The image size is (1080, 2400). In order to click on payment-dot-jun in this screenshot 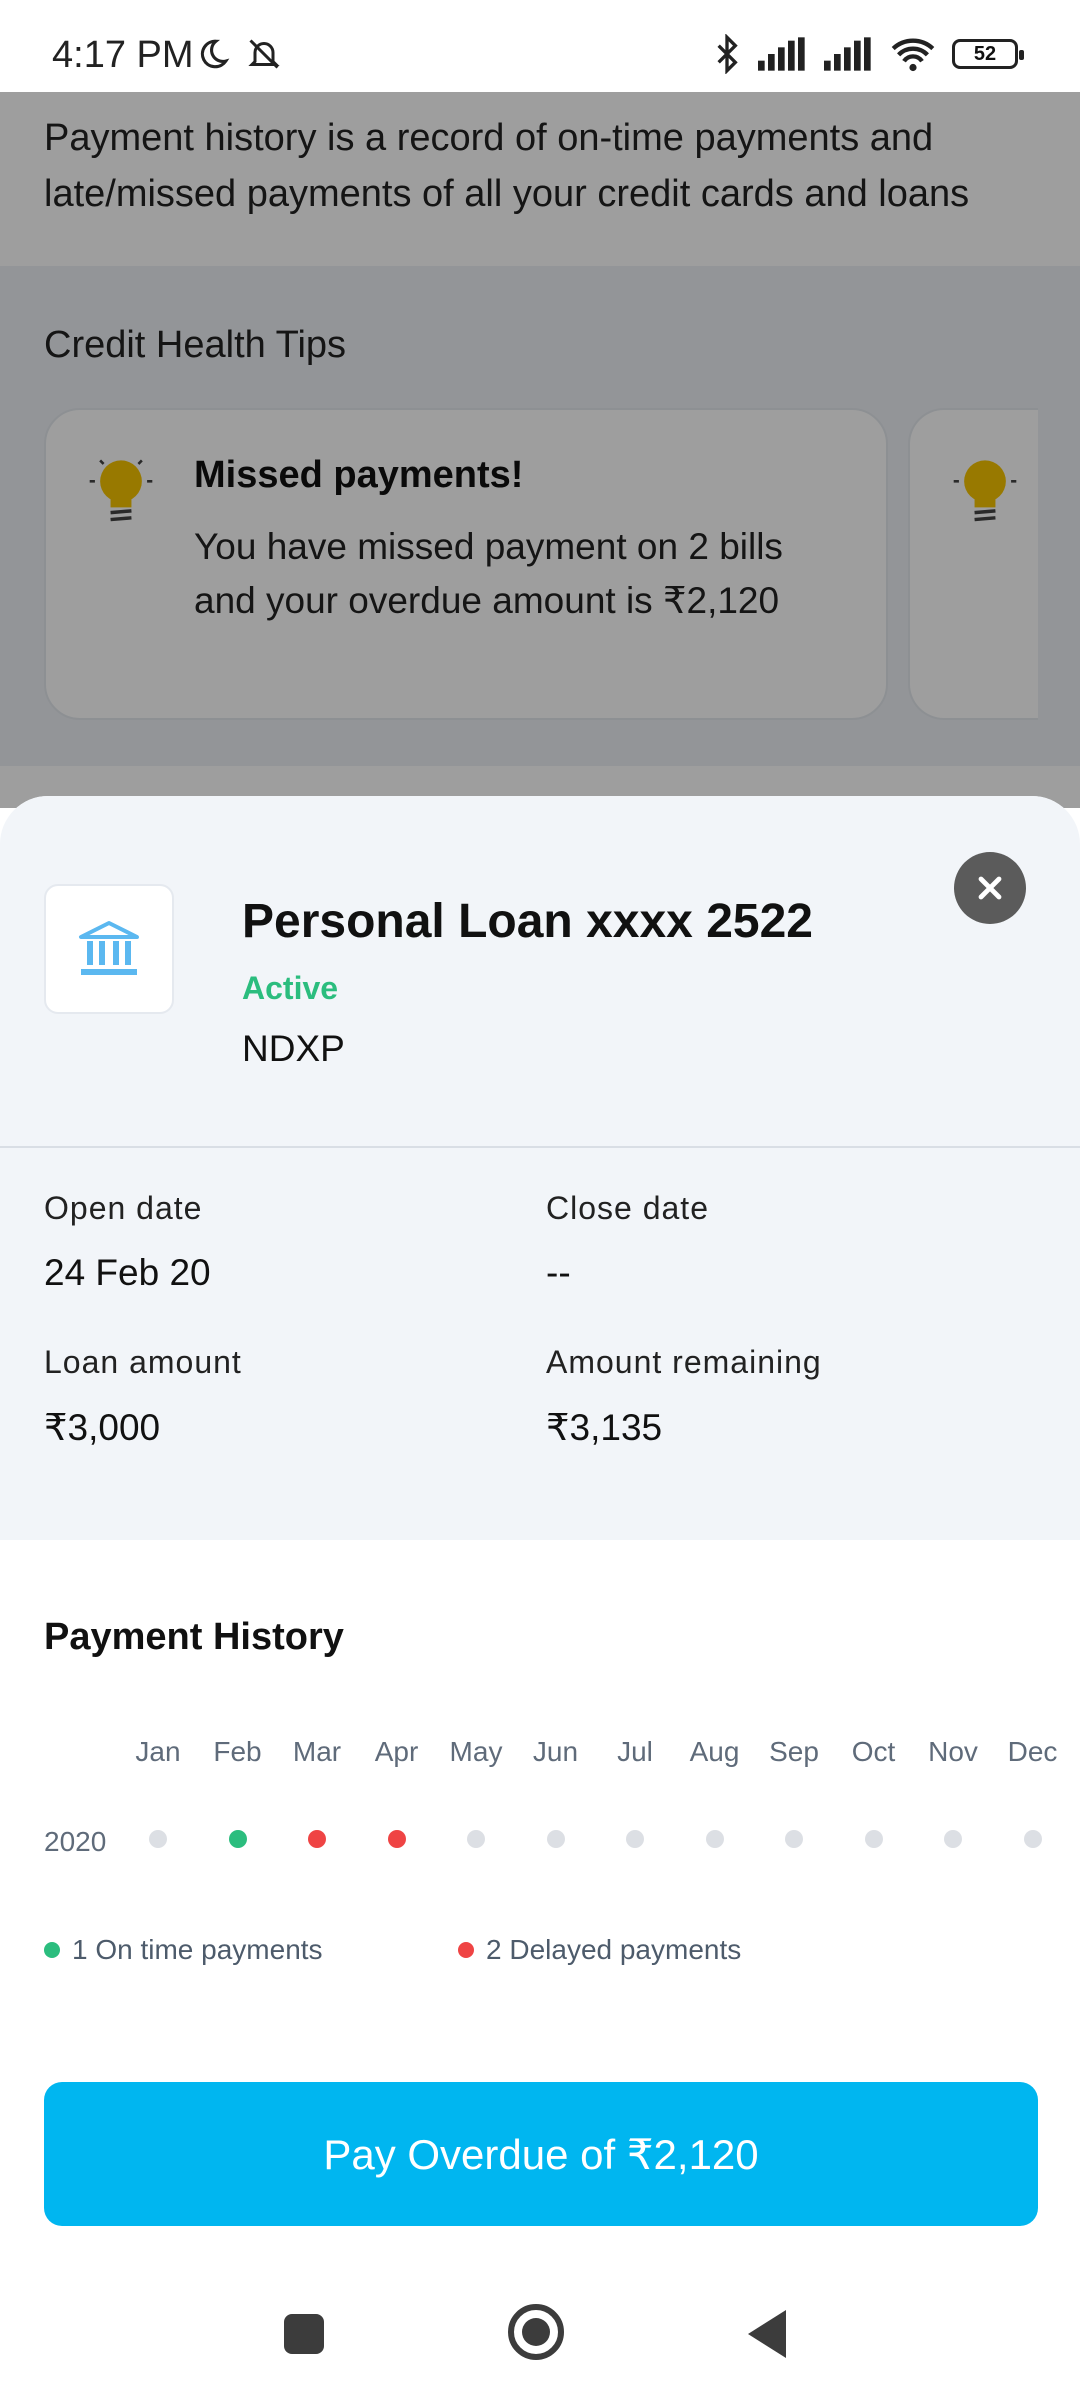, I will do `click(555, 1839)`.